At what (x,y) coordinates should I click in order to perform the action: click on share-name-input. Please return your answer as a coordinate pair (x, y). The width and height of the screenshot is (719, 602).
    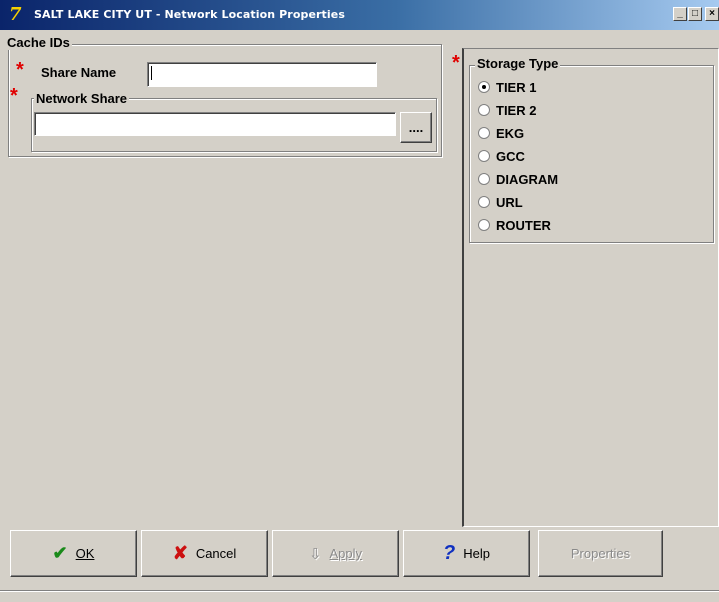
    Looking at the image, I should click on (262, 74).